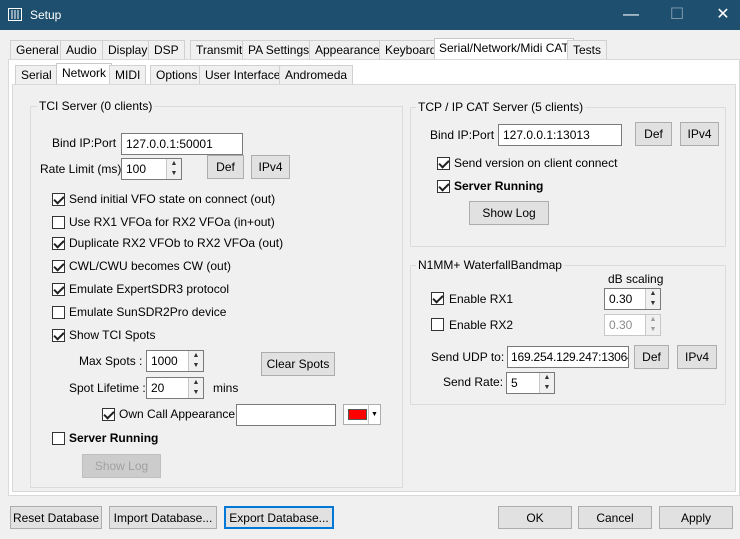  I want to click on tab-pa-settings: PA Settings, so click(279, 50).